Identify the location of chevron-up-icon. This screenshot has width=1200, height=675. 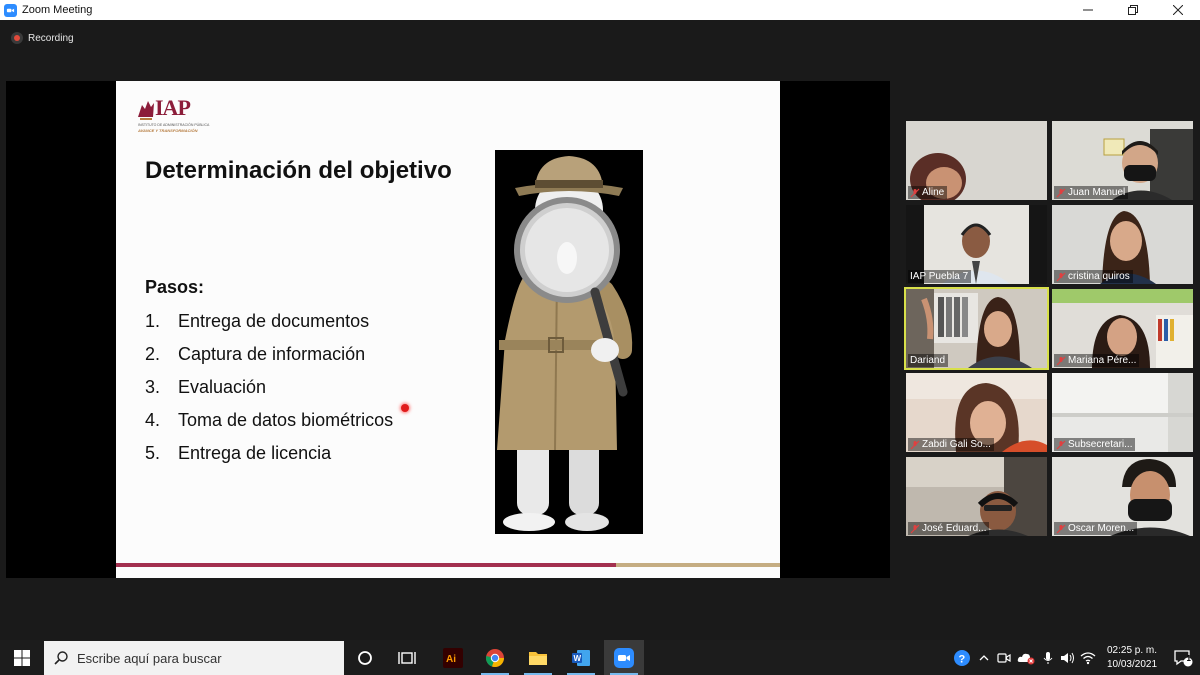
(984, 657).